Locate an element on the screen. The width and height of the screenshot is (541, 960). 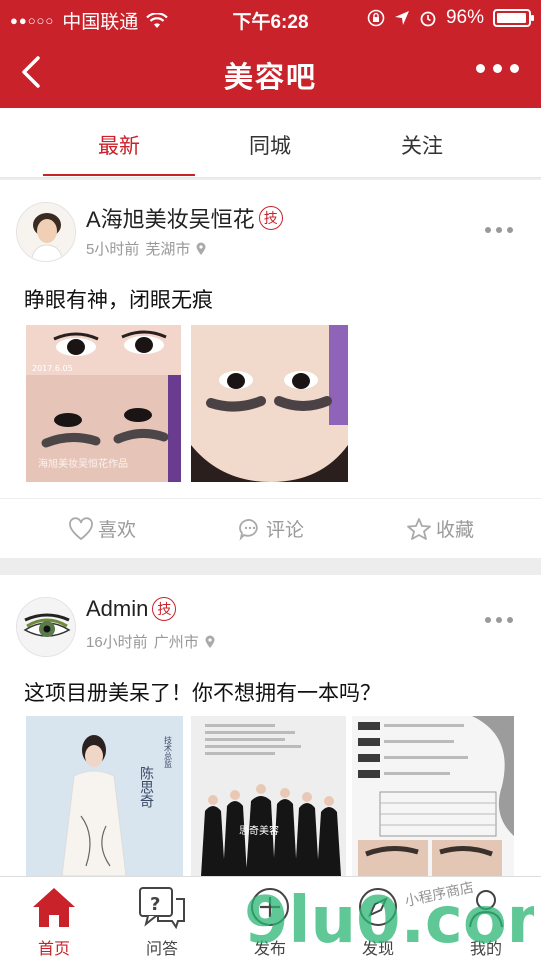
tab-discover: 发现 is located at coordinates (378, 921).